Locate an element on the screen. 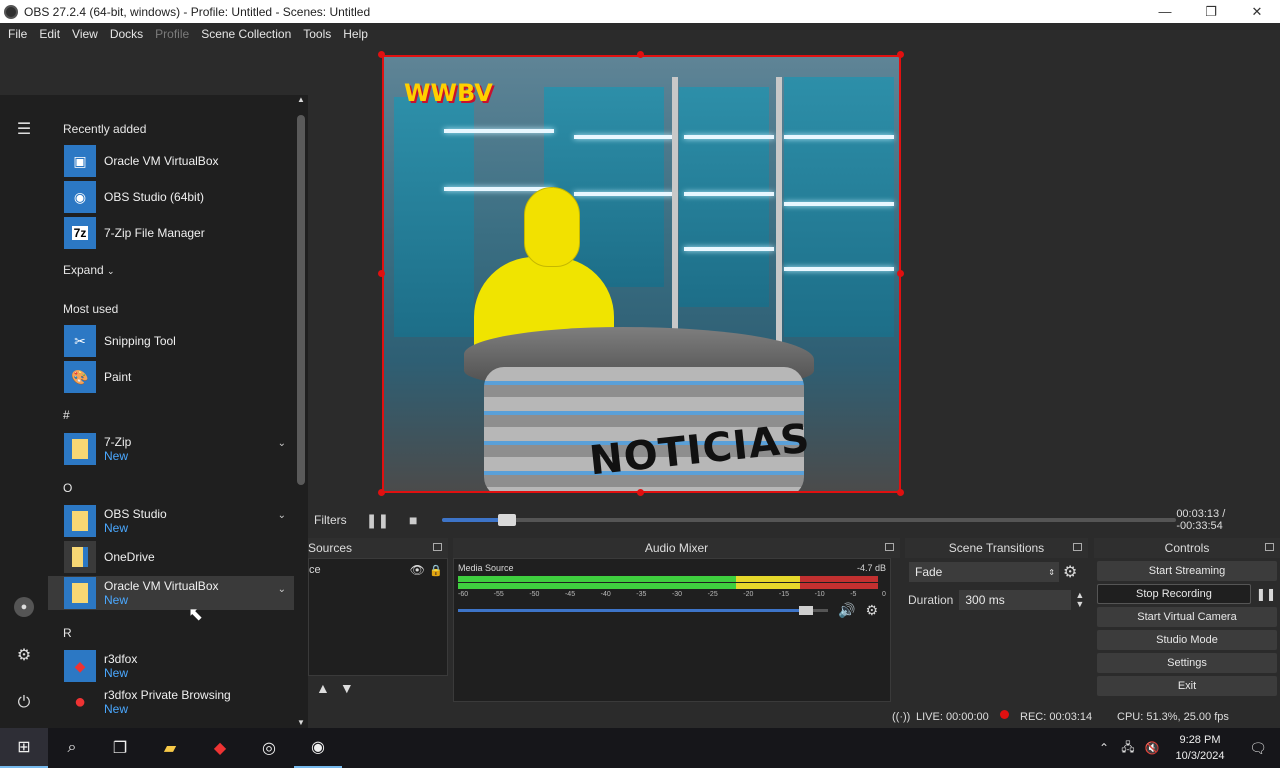 The image size is (1280, 768). scroll-down-icon: ▼ is located at coordinates (301, 722).